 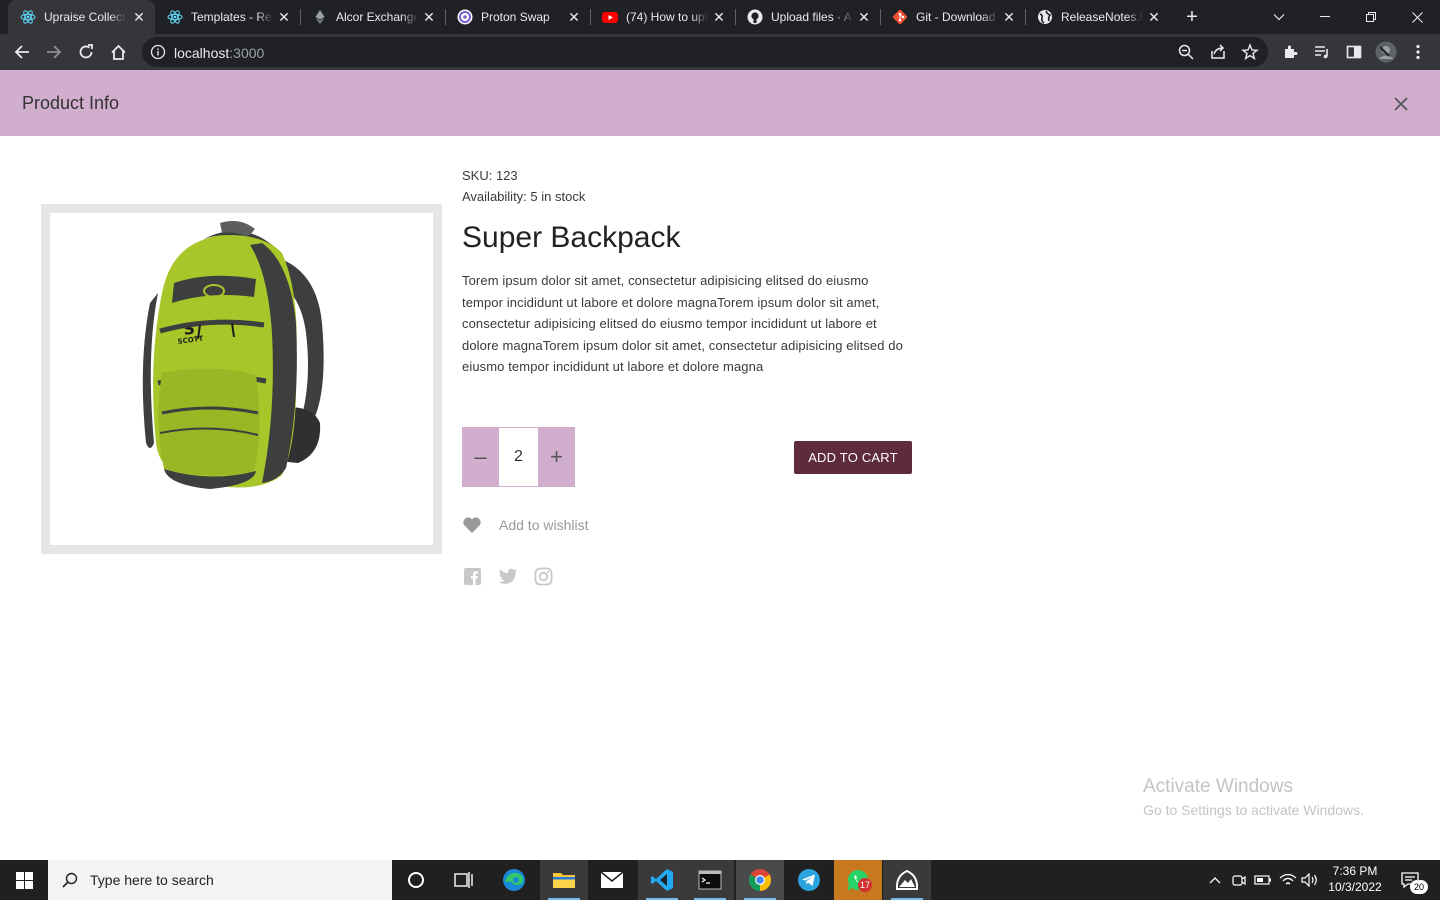 What do you see at coordinates (70, 880) in the screenshot?
I see `search-icon` at bounding box center [70, 880].